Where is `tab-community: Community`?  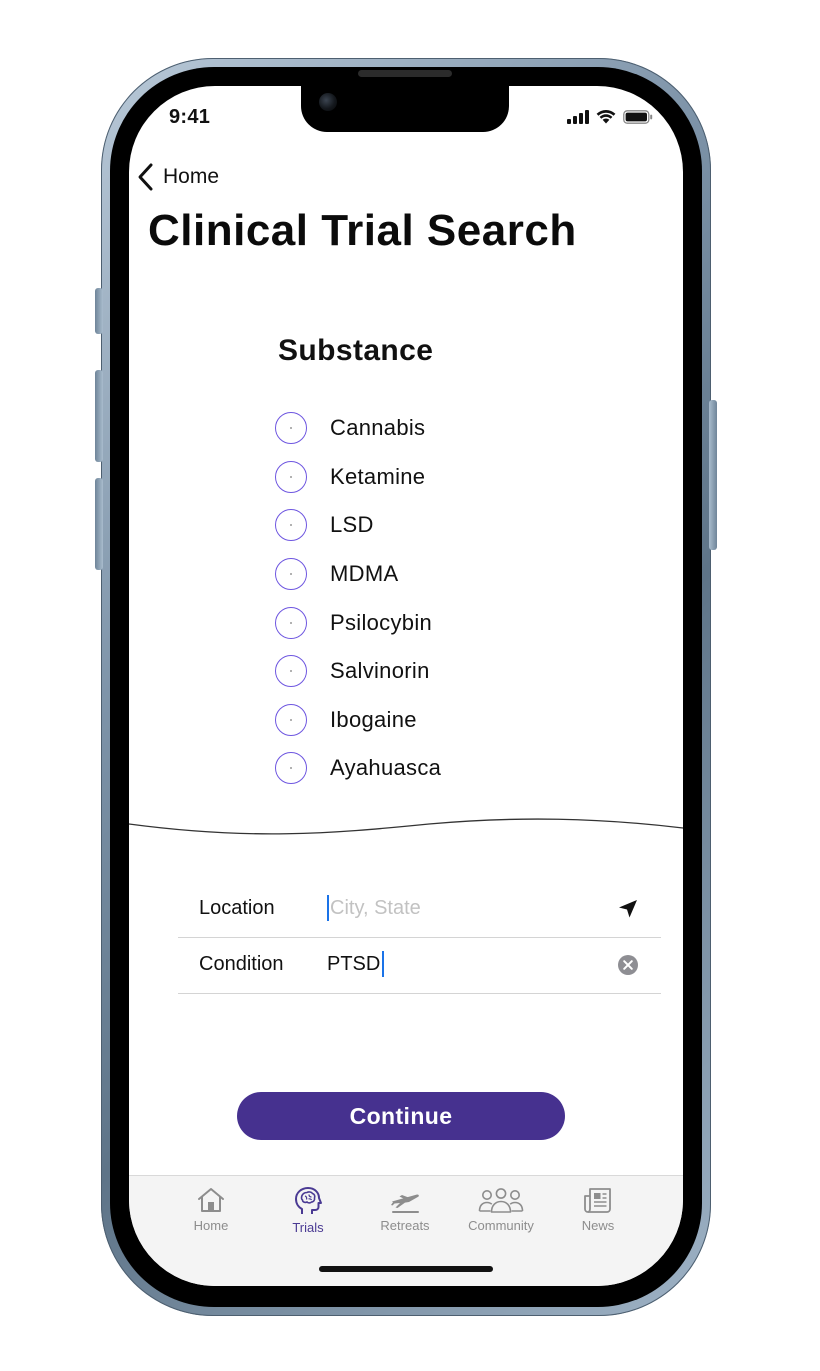
tab-community: Community is located at coordinates (501, 1209).